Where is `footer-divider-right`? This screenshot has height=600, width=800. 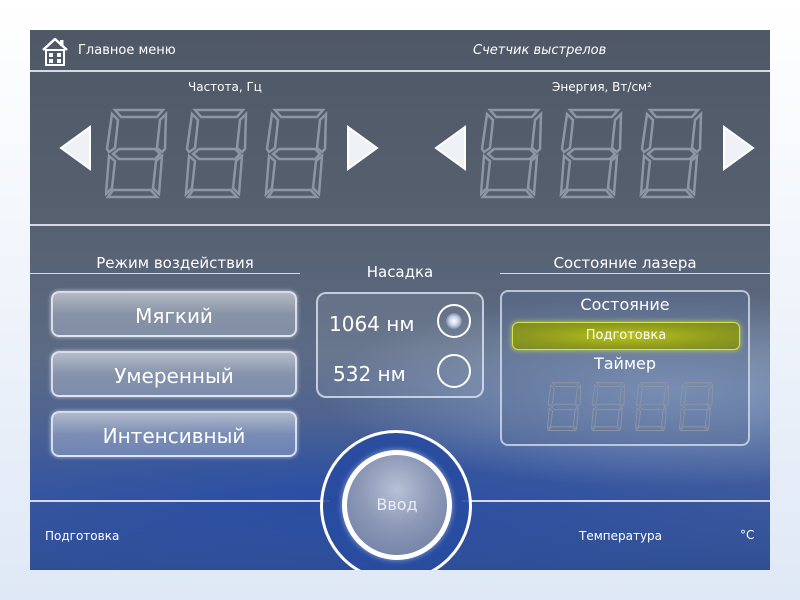 footer-divider-right is located at coordinates (616, 501).